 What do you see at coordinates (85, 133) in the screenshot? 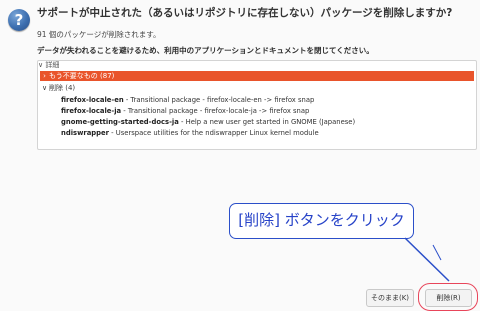
I see `package-name: ndiswrapper` at bounding box center [85, 133].